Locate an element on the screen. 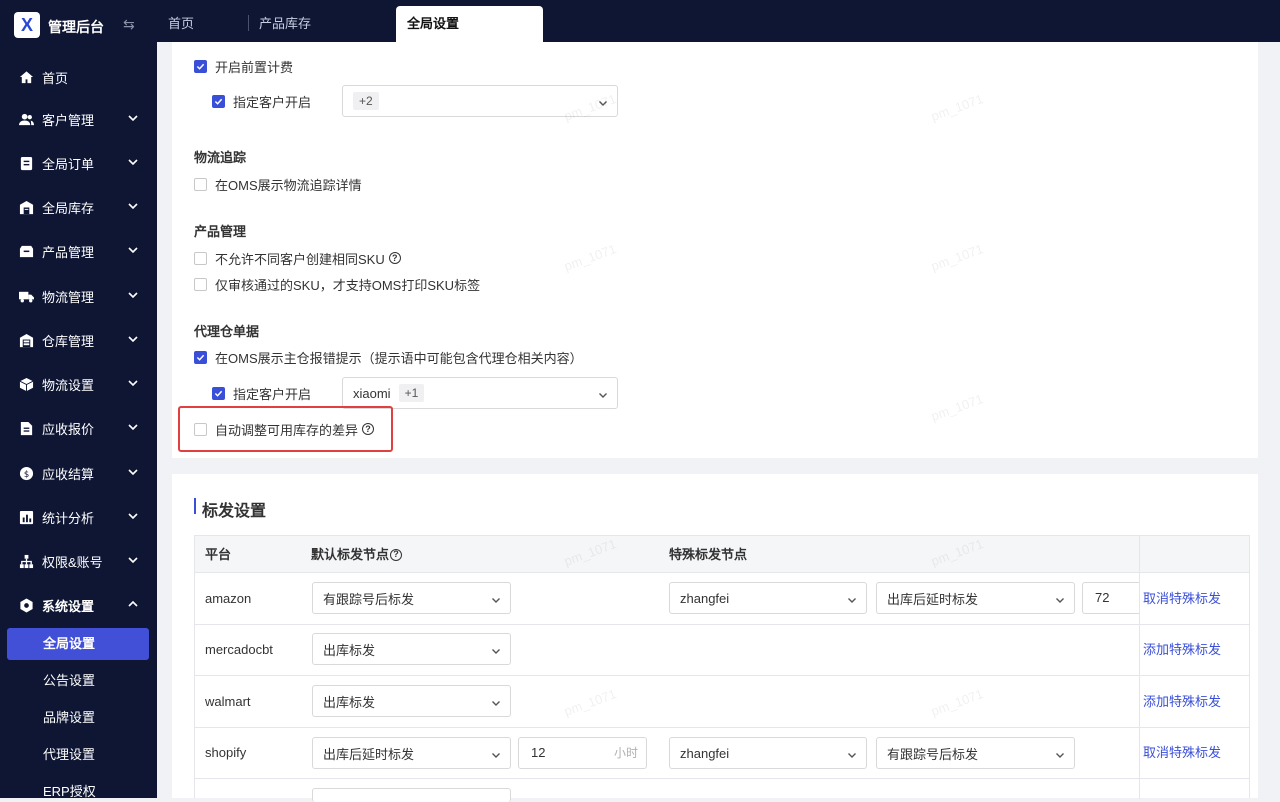 The image size is (1280, 802). sidebar-item-inventory: 全局库存 is located at coordinates (78, 207).